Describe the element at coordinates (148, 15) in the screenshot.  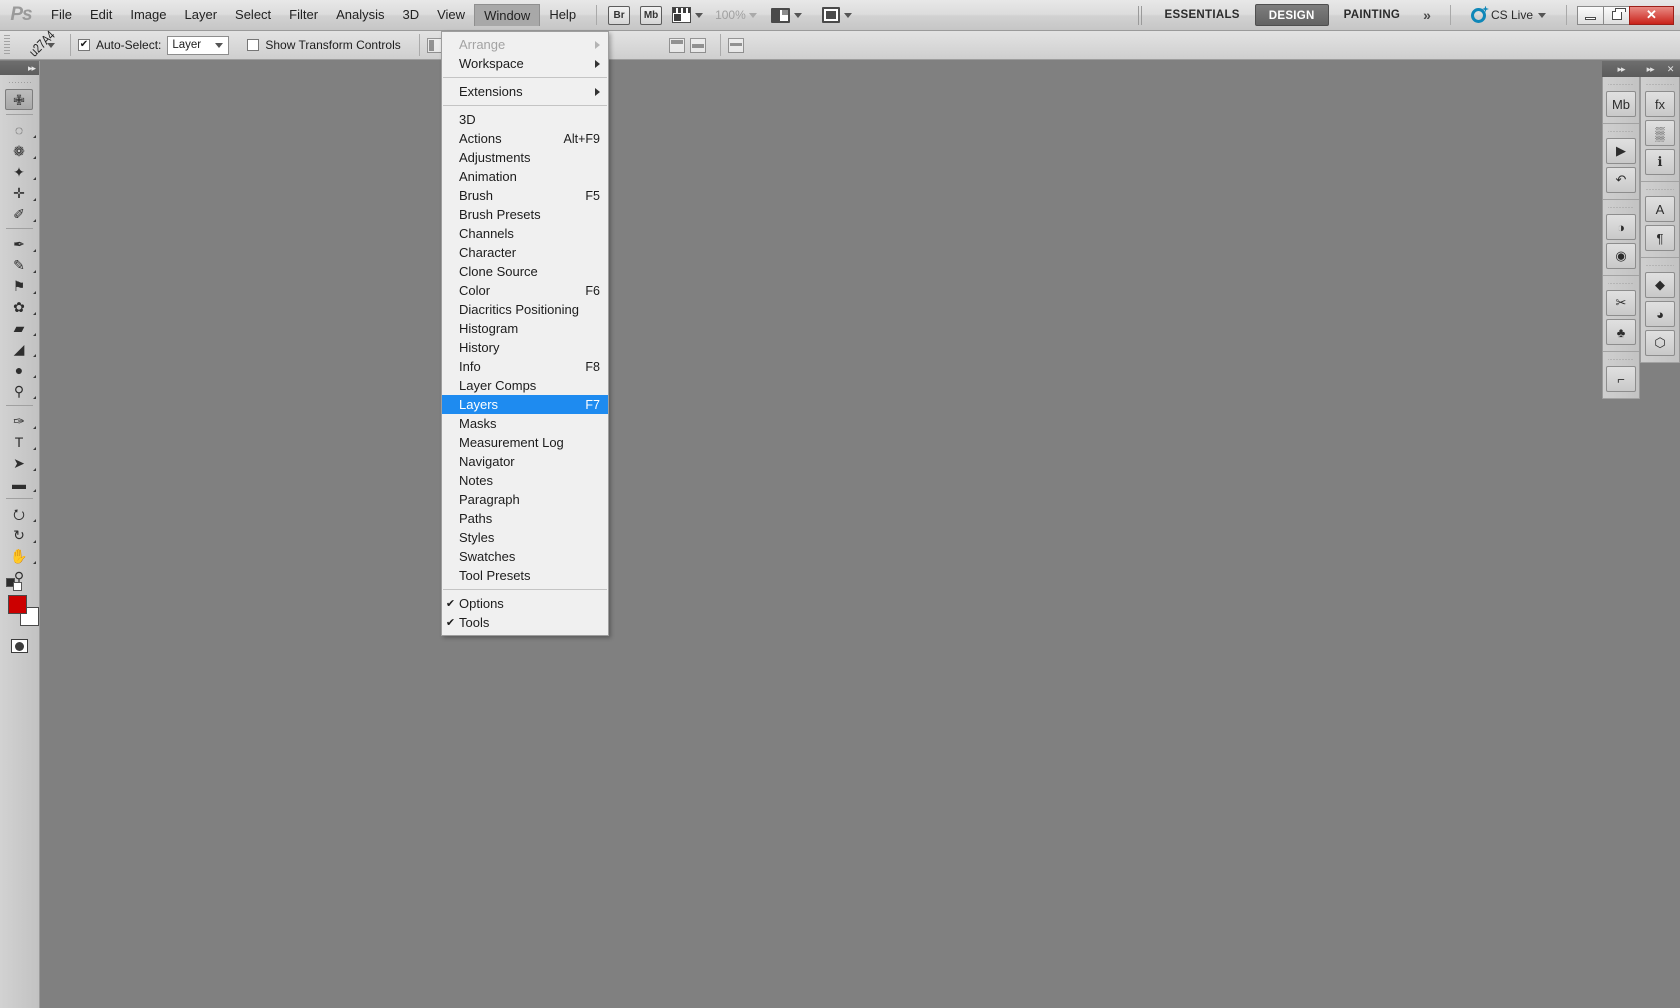
I see `menu-image: Image` at that location.